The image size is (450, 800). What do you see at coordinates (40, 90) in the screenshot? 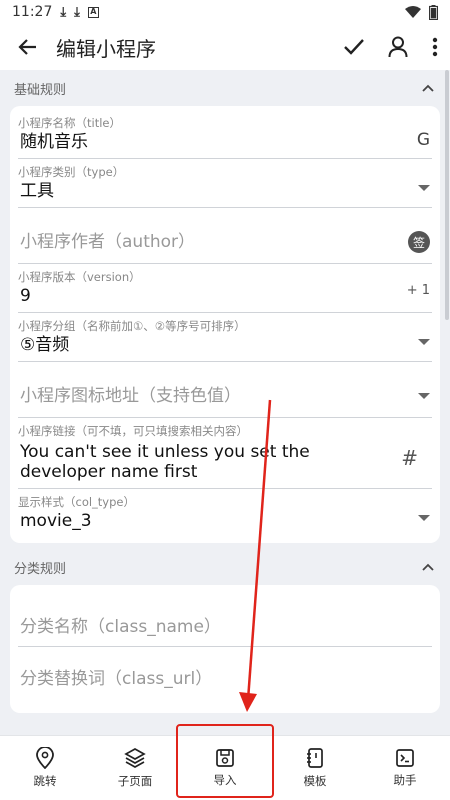
I see `section-title: 基础规则` at bounding box center [40, 90].